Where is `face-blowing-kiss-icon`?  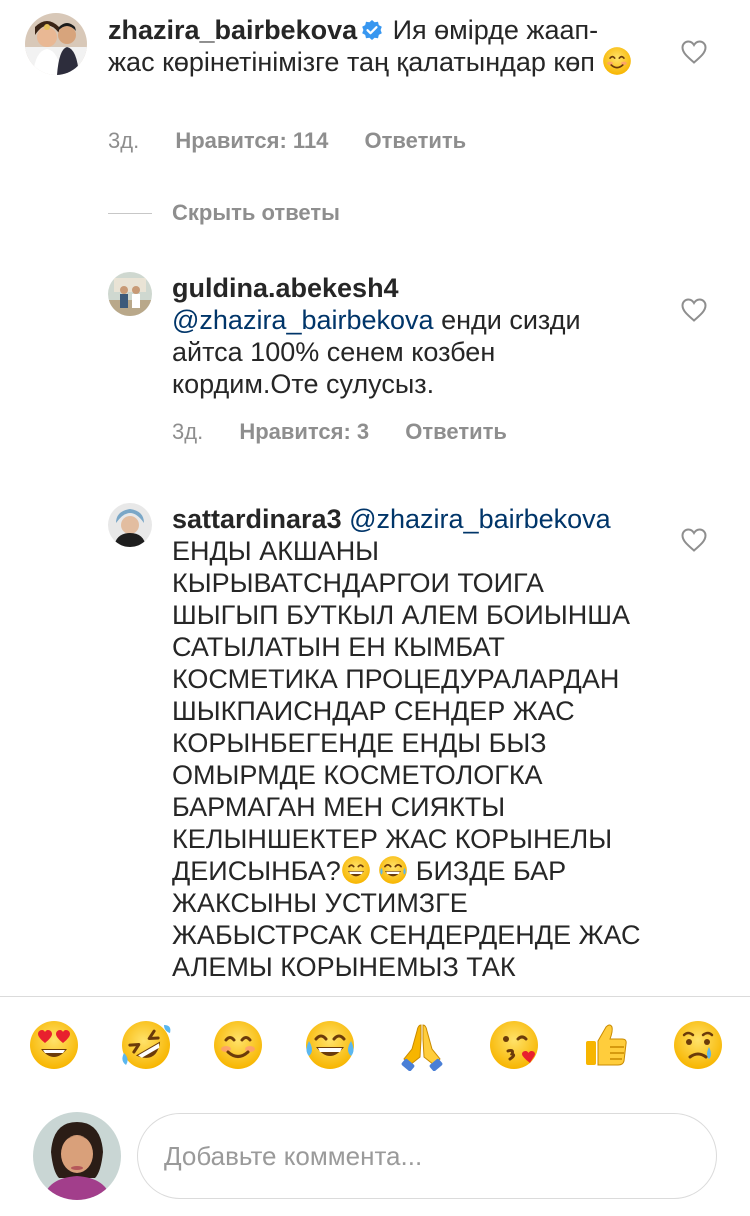
face-blowing-kiss-icon is located at coordinates (514, 1045).